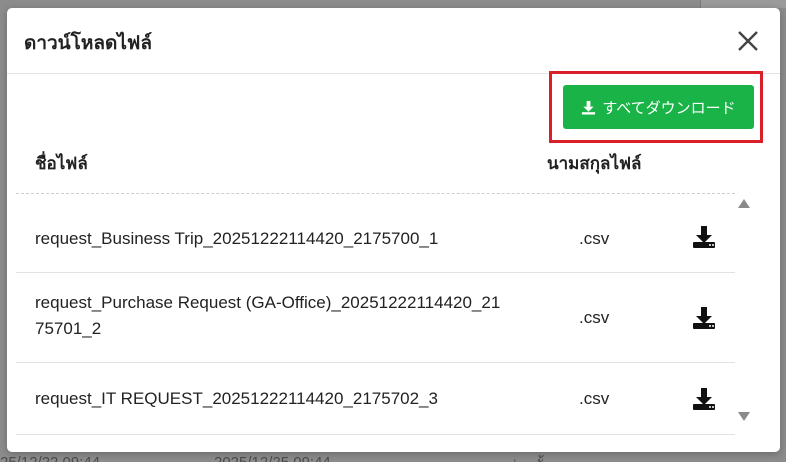  Describe the element at coordinates (88, 43) in the screenshot. I see `dialog-title: ดาวน์โหลดไฟล์` at that location.